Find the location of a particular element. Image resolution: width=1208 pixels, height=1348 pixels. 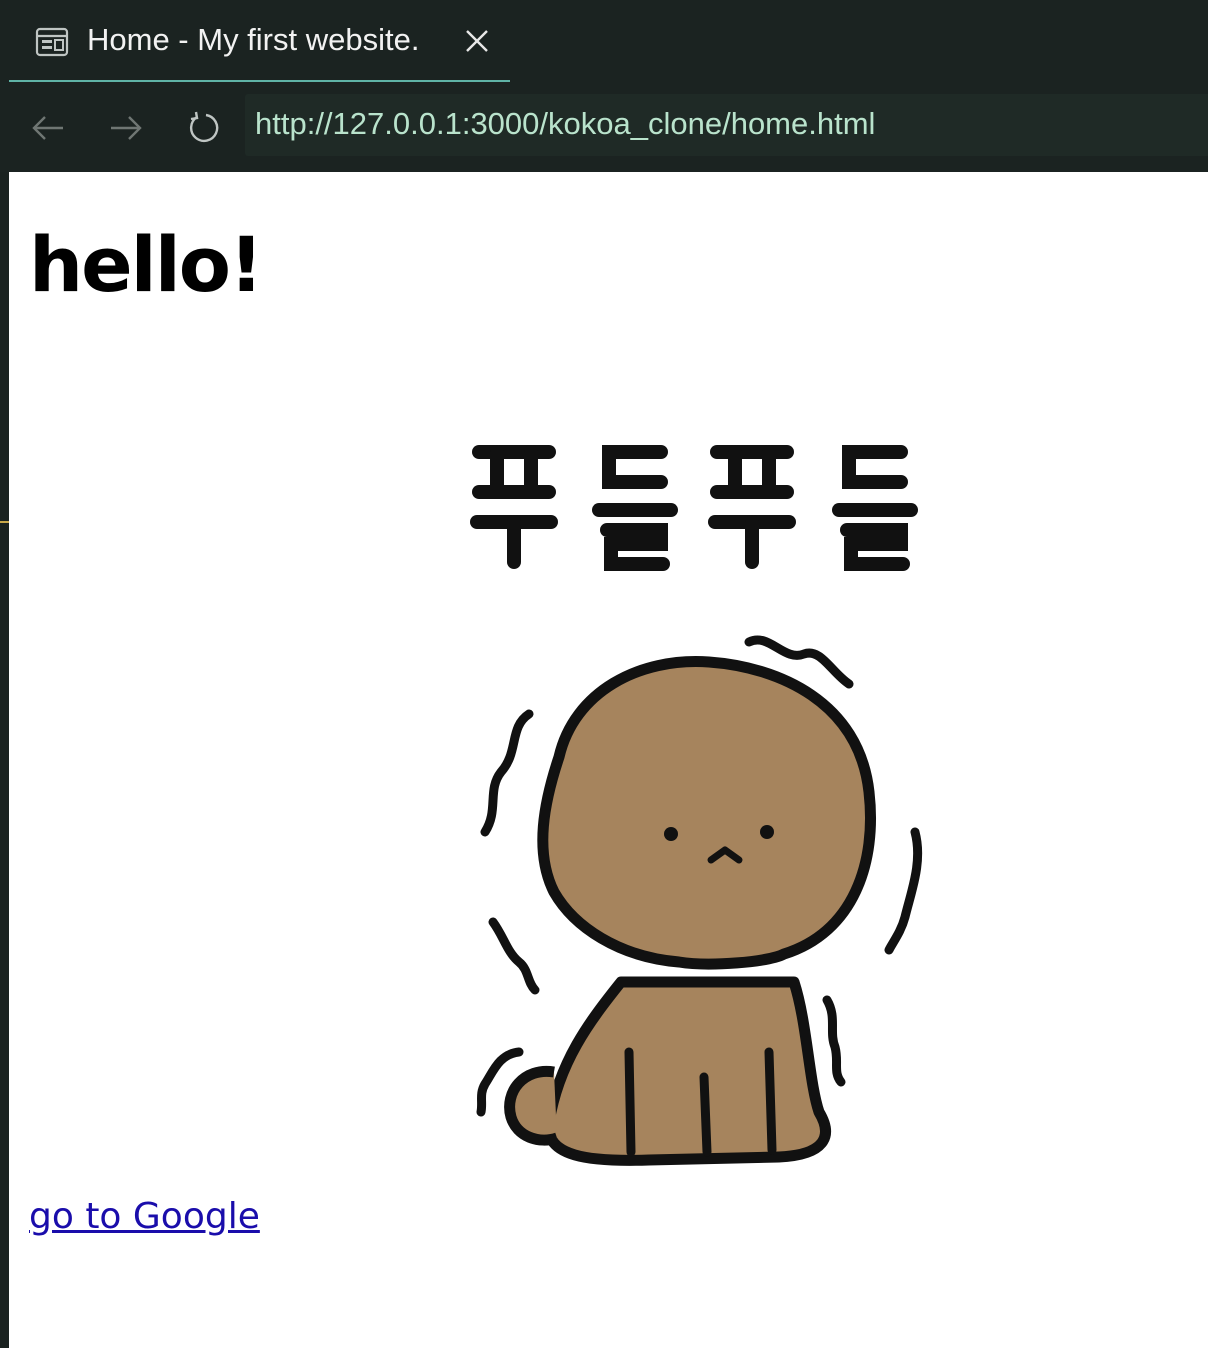

page-layout-icon is located at coordinates (52, 42).